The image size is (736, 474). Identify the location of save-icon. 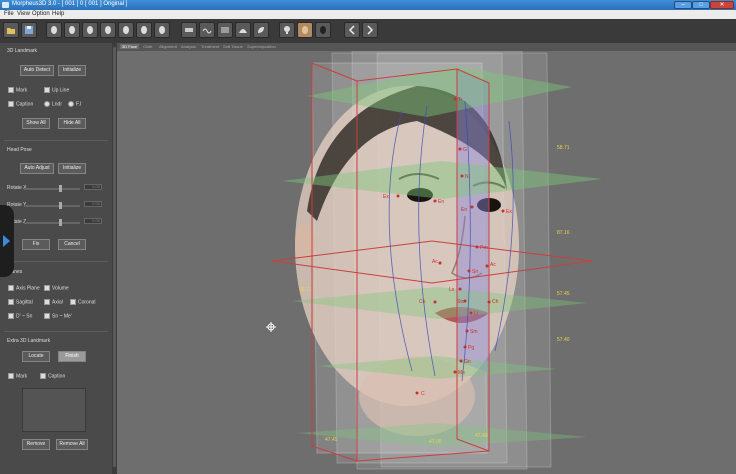
(29, 30).